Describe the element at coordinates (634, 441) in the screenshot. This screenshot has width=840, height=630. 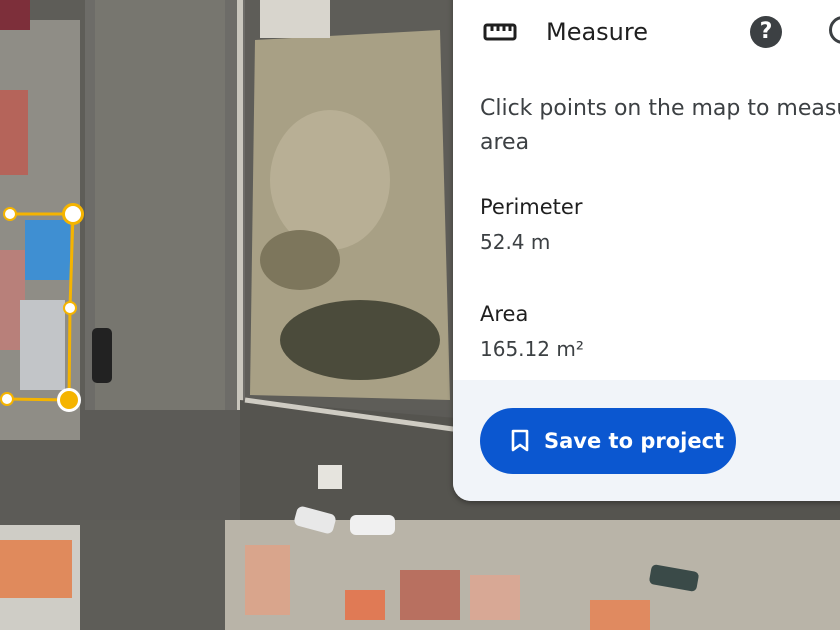
I see `save-button-label: Save to project` at that location.